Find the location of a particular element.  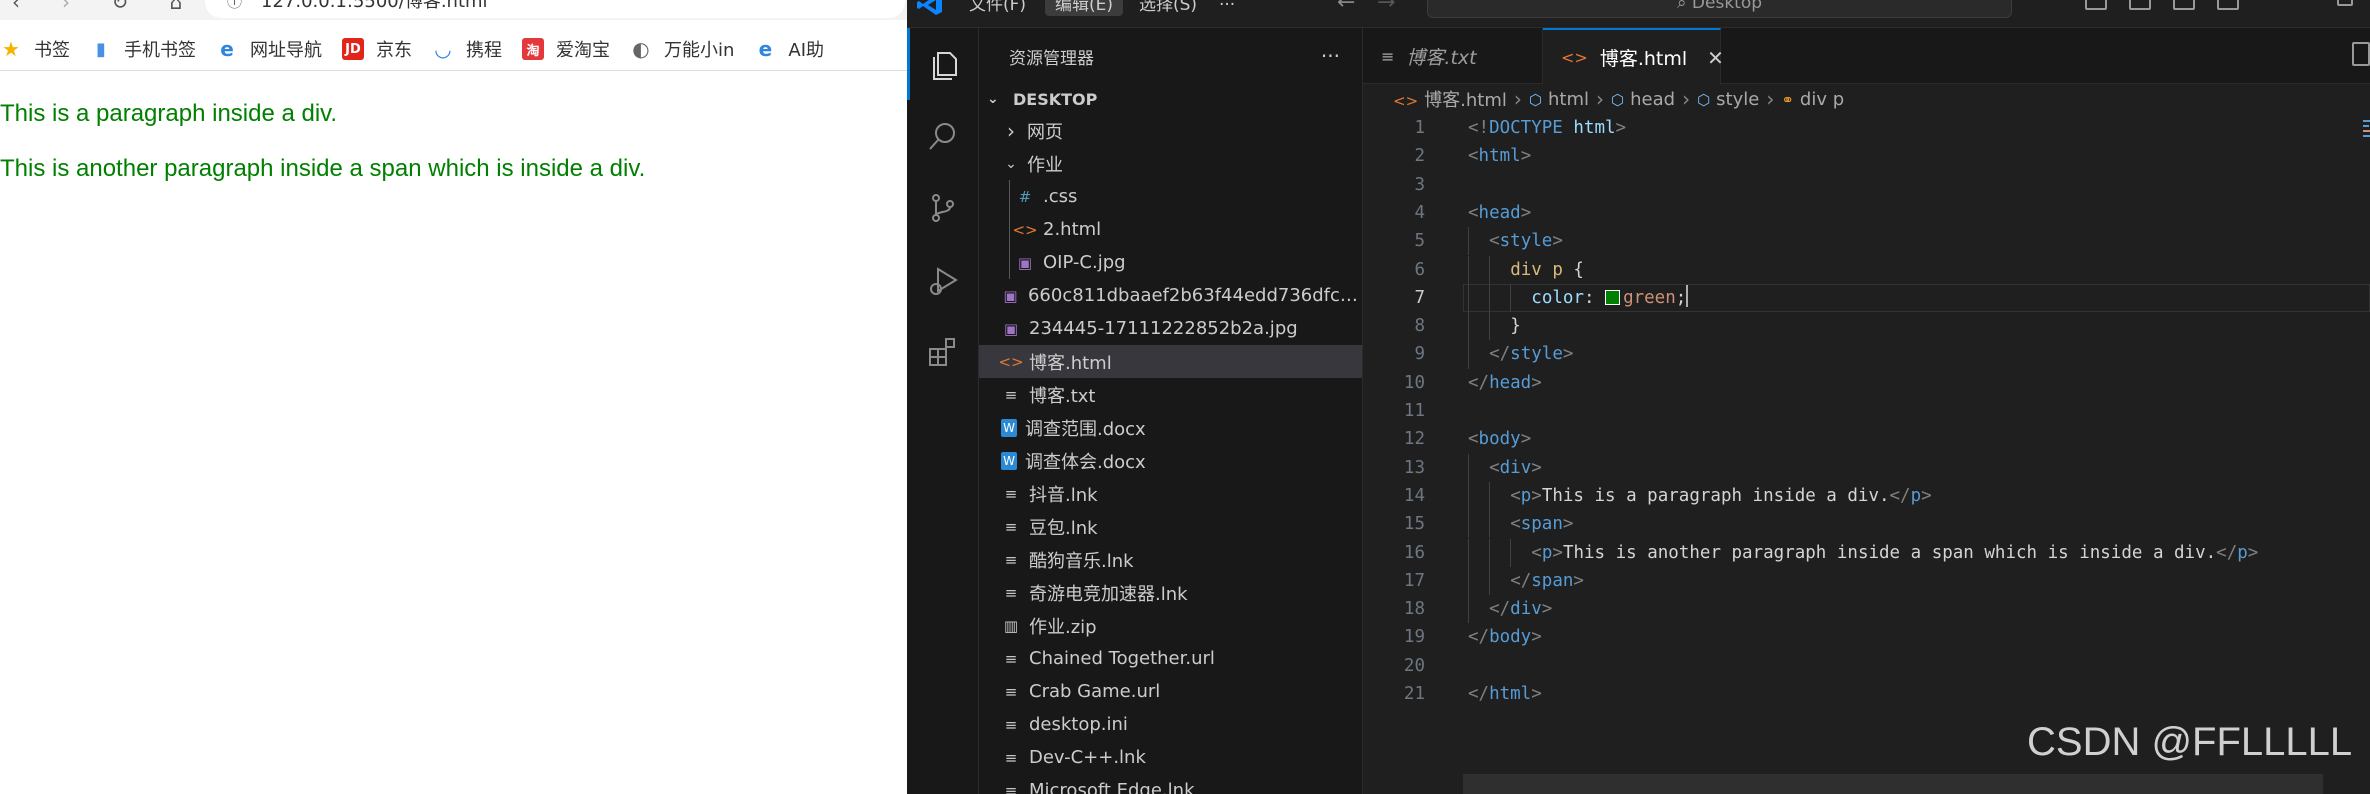

ai-e-icon: e is located at coordinates (765, 49).